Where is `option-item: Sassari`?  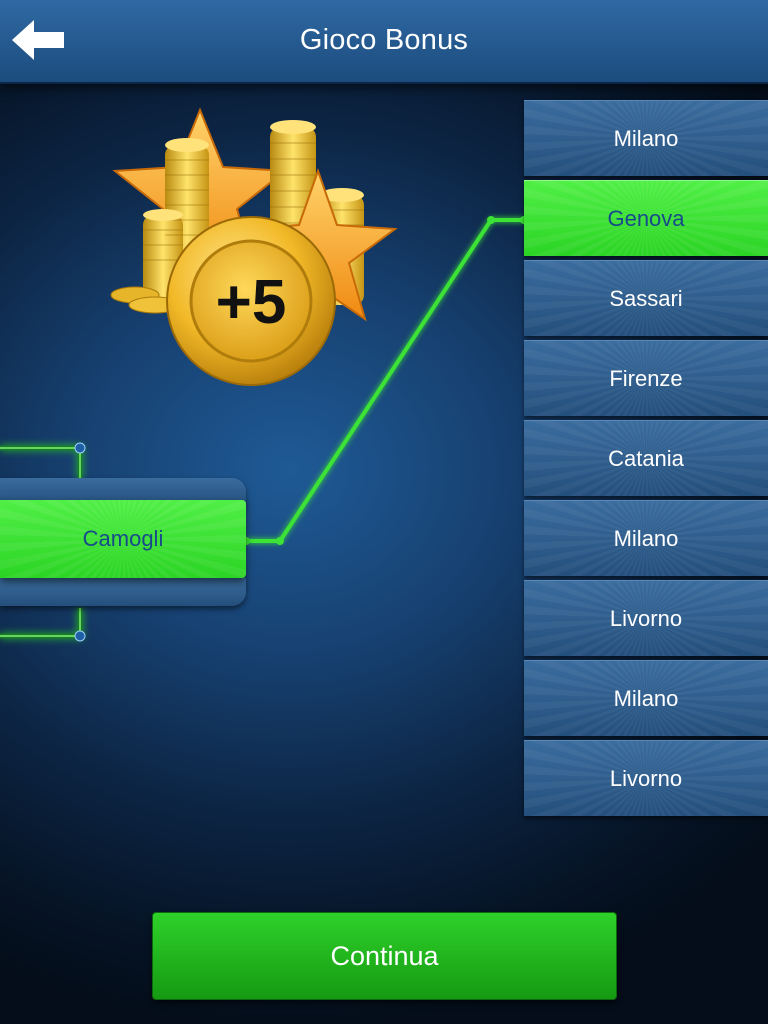
option-item: Sassari is located at coordinates (646, 298).